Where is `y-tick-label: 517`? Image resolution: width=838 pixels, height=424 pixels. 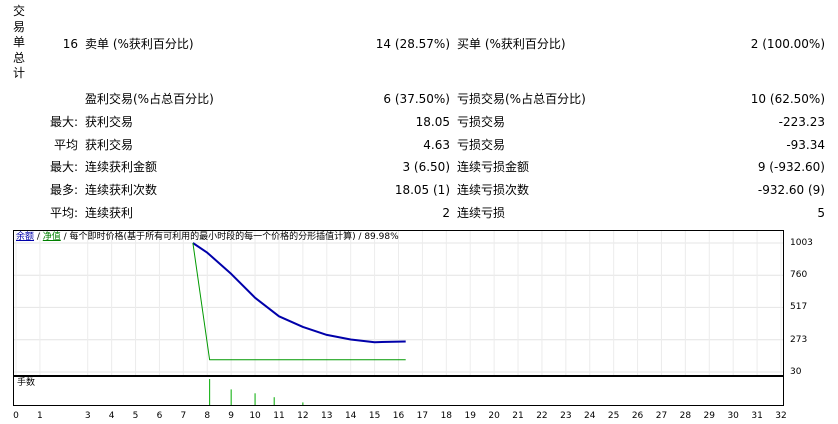
y-tick-label: 517 is located at coordinates (799, 307).